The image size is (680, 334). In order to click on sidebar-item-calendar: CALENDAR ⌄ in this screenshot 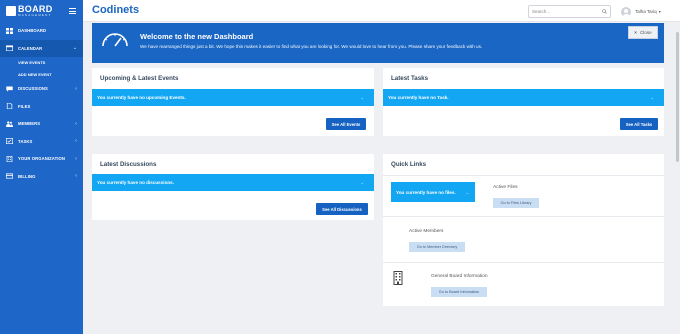, I will do `click(41, 48)`.